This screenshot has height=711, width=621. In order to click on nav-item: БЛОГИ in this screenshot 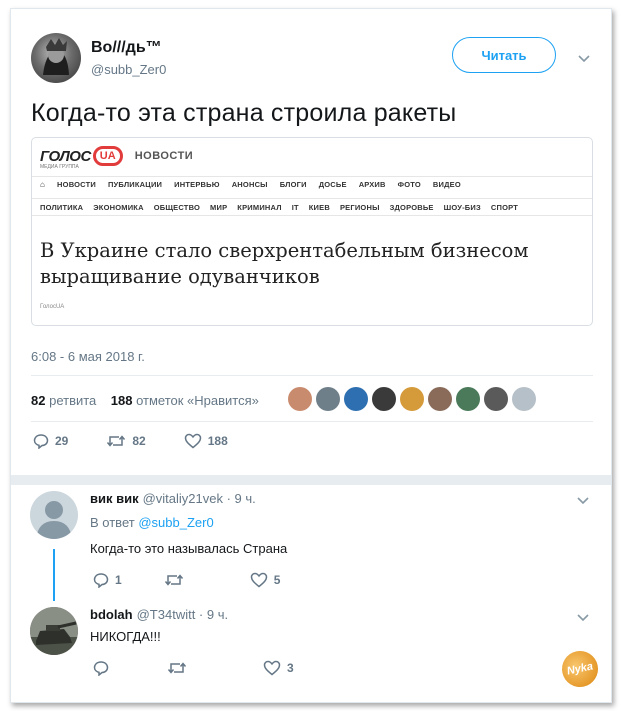, I will do `click(293, 184)`.